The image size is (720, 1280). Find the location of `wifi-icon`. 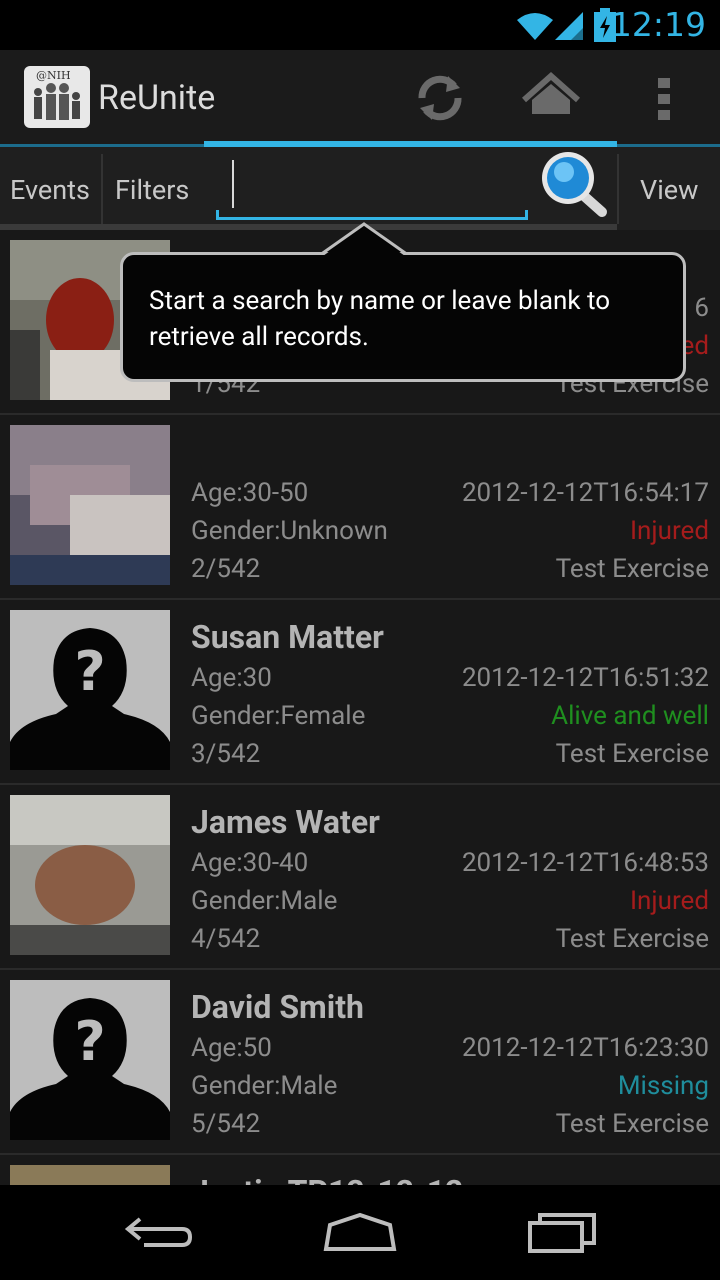

wifi-icon is located at coordinates (535, 26).